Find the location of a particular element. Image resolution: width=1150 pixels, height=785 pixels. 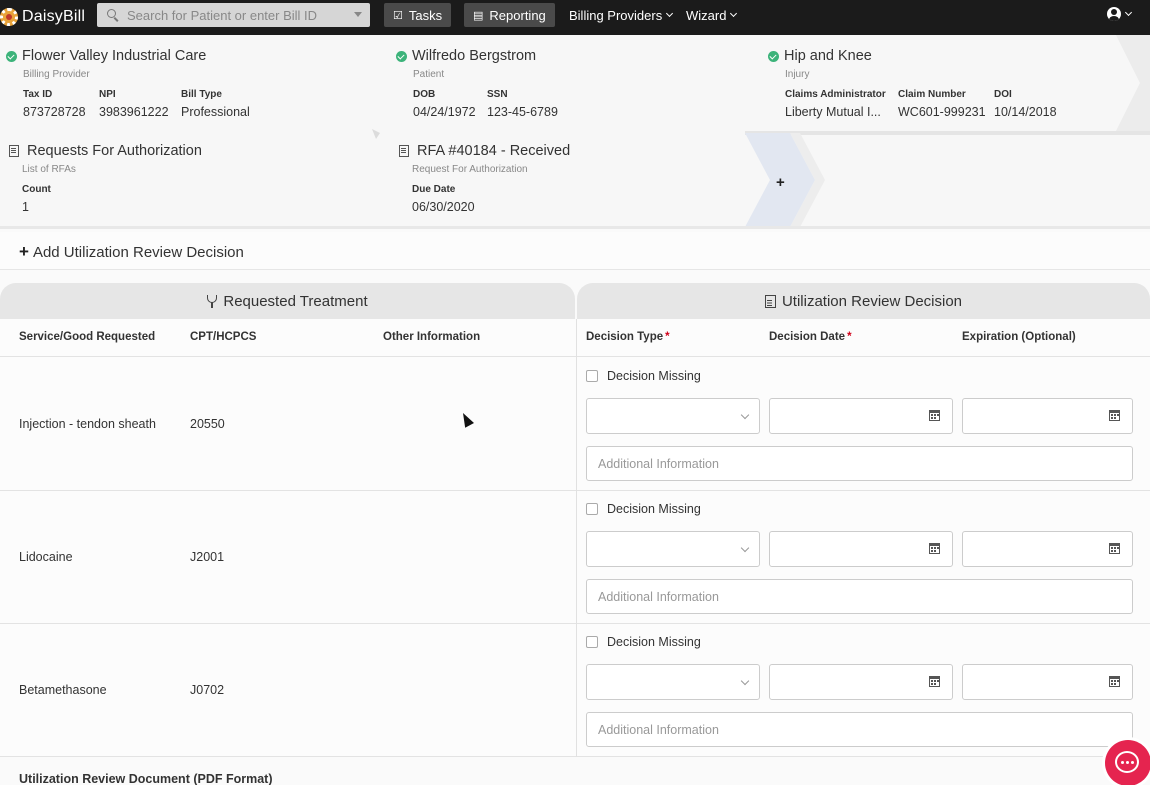

add-crumb-plus-icon: + is located at coordinates (780, 182).